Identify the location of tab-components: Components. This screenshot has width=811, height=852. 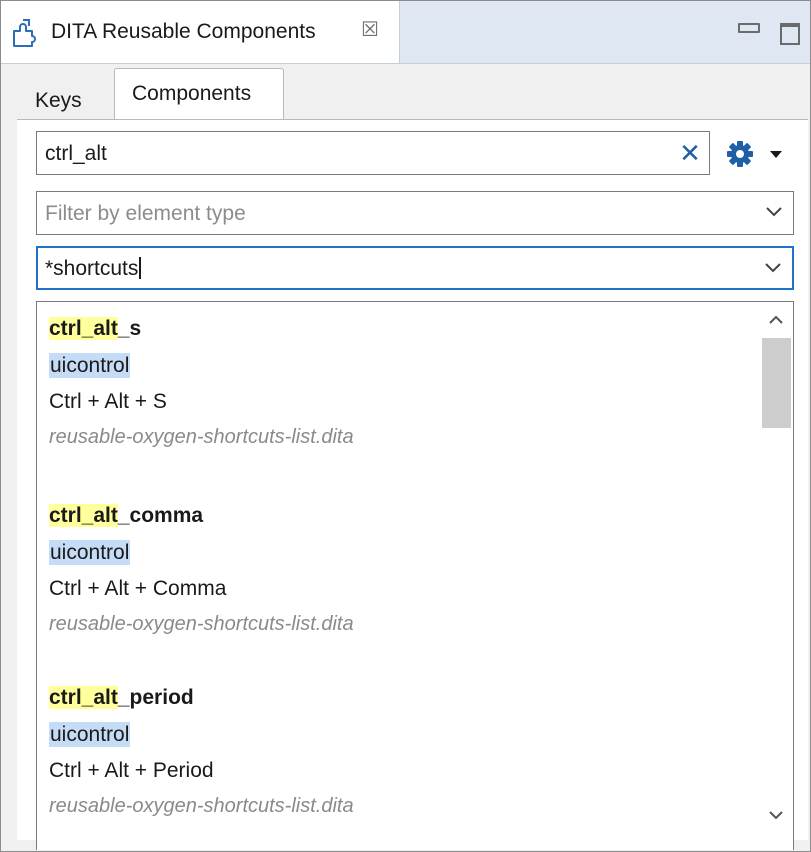
(199, 94).